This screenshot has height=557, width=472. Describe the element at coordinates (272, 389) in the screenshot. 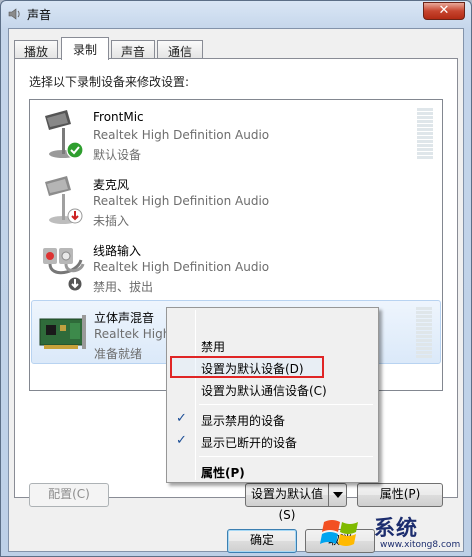

I see `menu-item-set-default-comm: 设置为默认通信设备(C)` at that location.